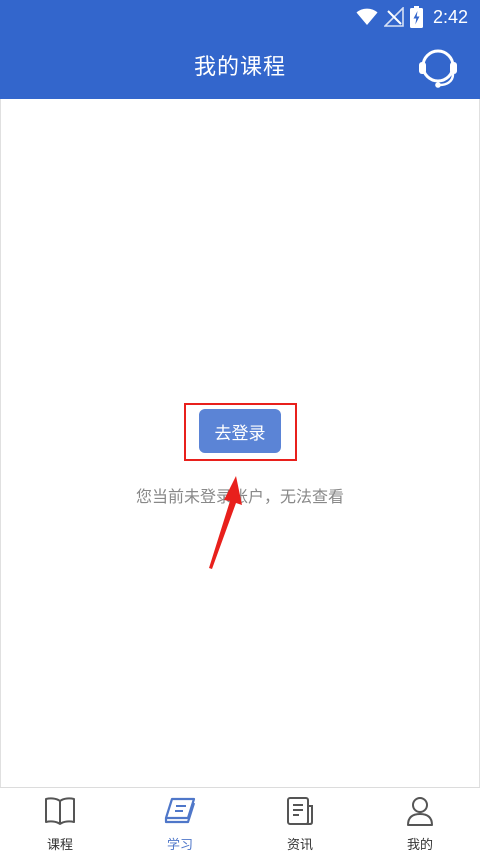  I want to click on nav-item-study: 学习, so click(180, 820).